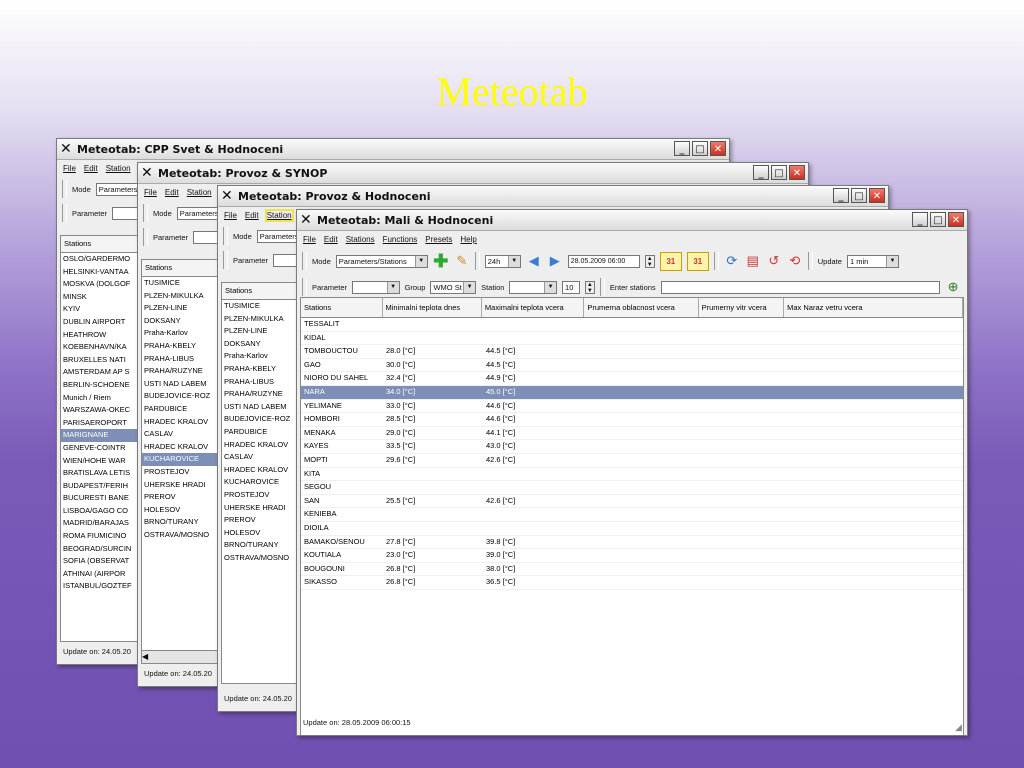 The height and width of the screenshot is (768, 1024). What do you see at coordinates (100, 259) in the screenshot?
I see `station-list-item: OSLO/GARDERMO` at bounding box center [100, 259].